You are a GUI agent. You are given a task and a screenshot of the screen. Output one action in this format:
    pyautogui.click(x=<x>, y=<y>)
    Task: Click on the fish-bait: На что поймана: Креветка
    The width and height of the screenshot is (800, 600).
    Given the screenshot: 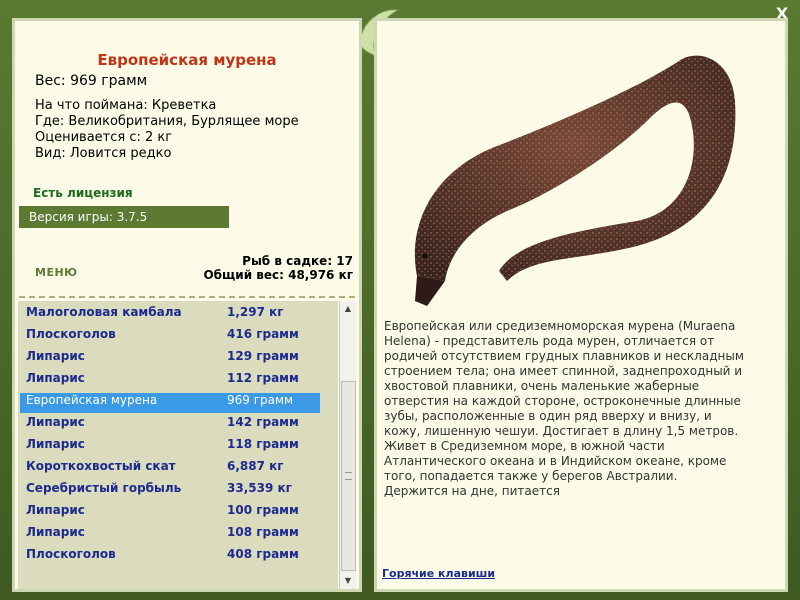 What is the action you would take?
    pyautogui.click(x=126, y=105)
    